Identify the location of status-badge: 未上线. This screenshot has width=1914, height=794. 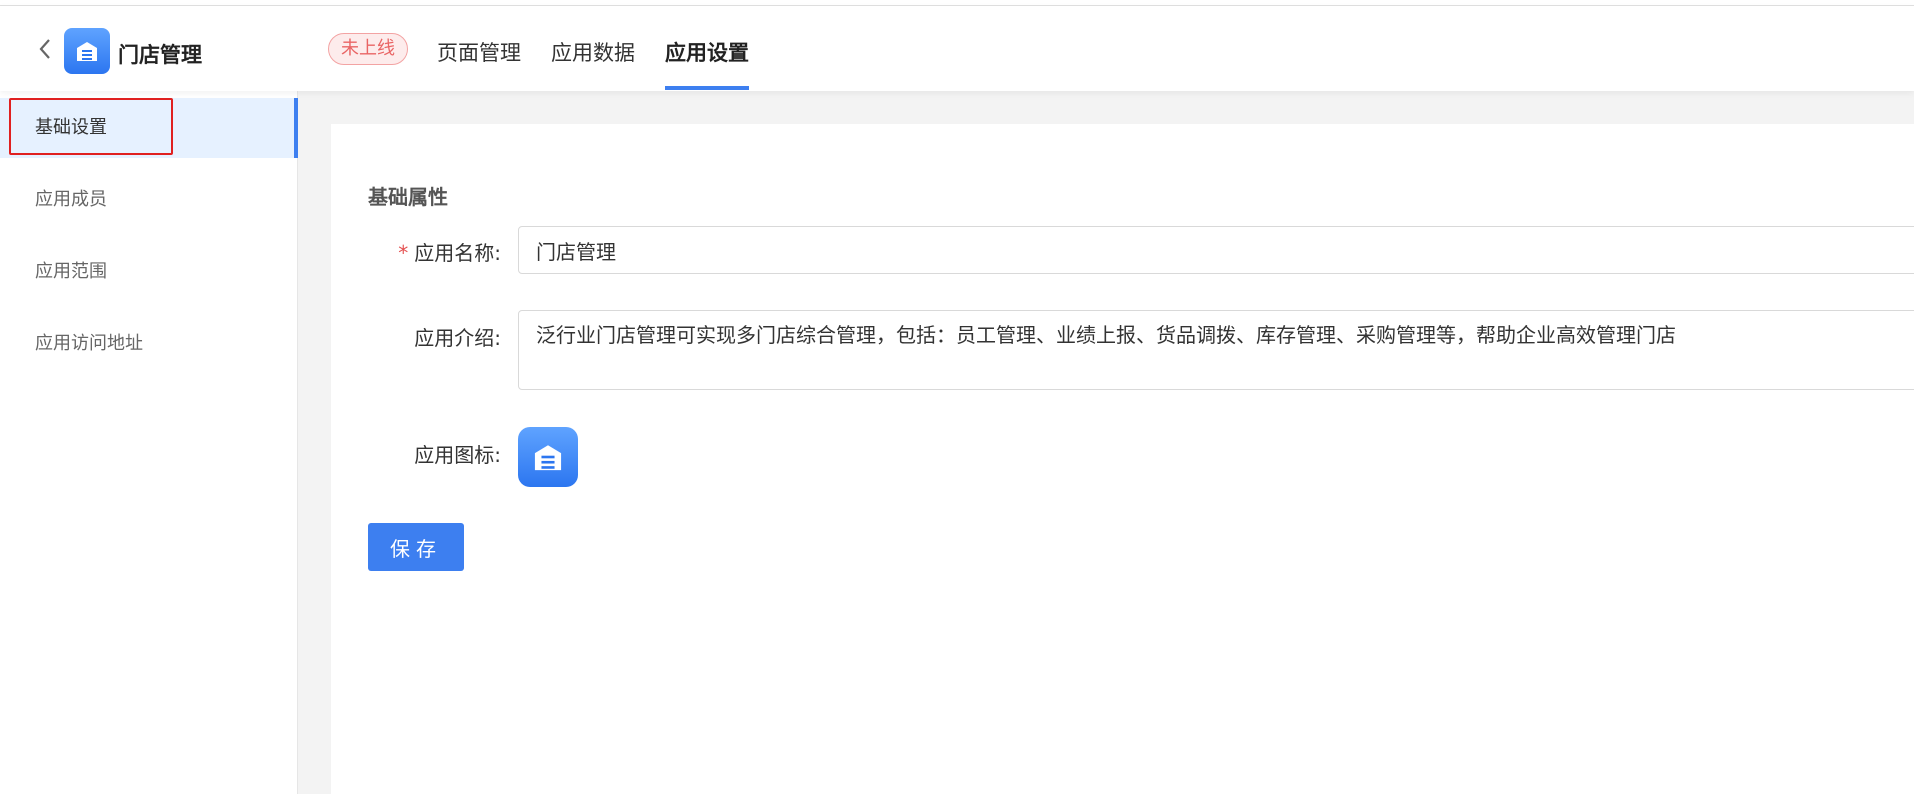
(368, 49).